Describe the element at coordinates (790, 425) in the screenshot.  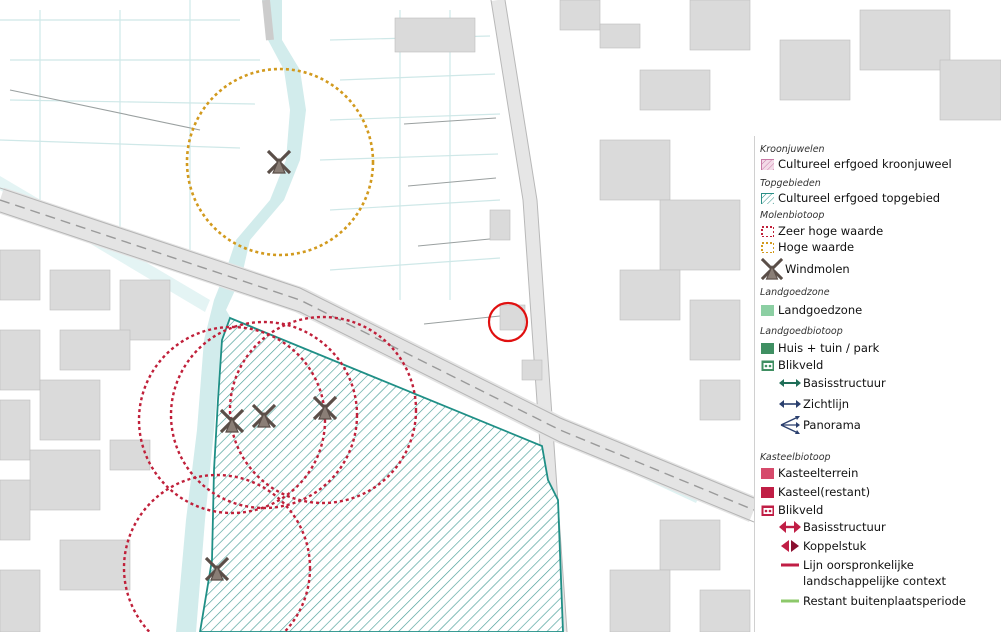
I see `navy-fan-arrows-icon` at that location.